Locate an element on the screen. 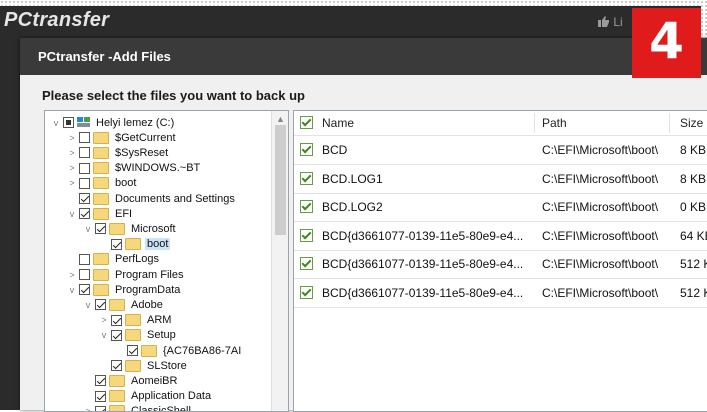 This screenshot has width=707, height=412. tree-item: {AC76BA86-7AI is located at coordinates (179, 350).